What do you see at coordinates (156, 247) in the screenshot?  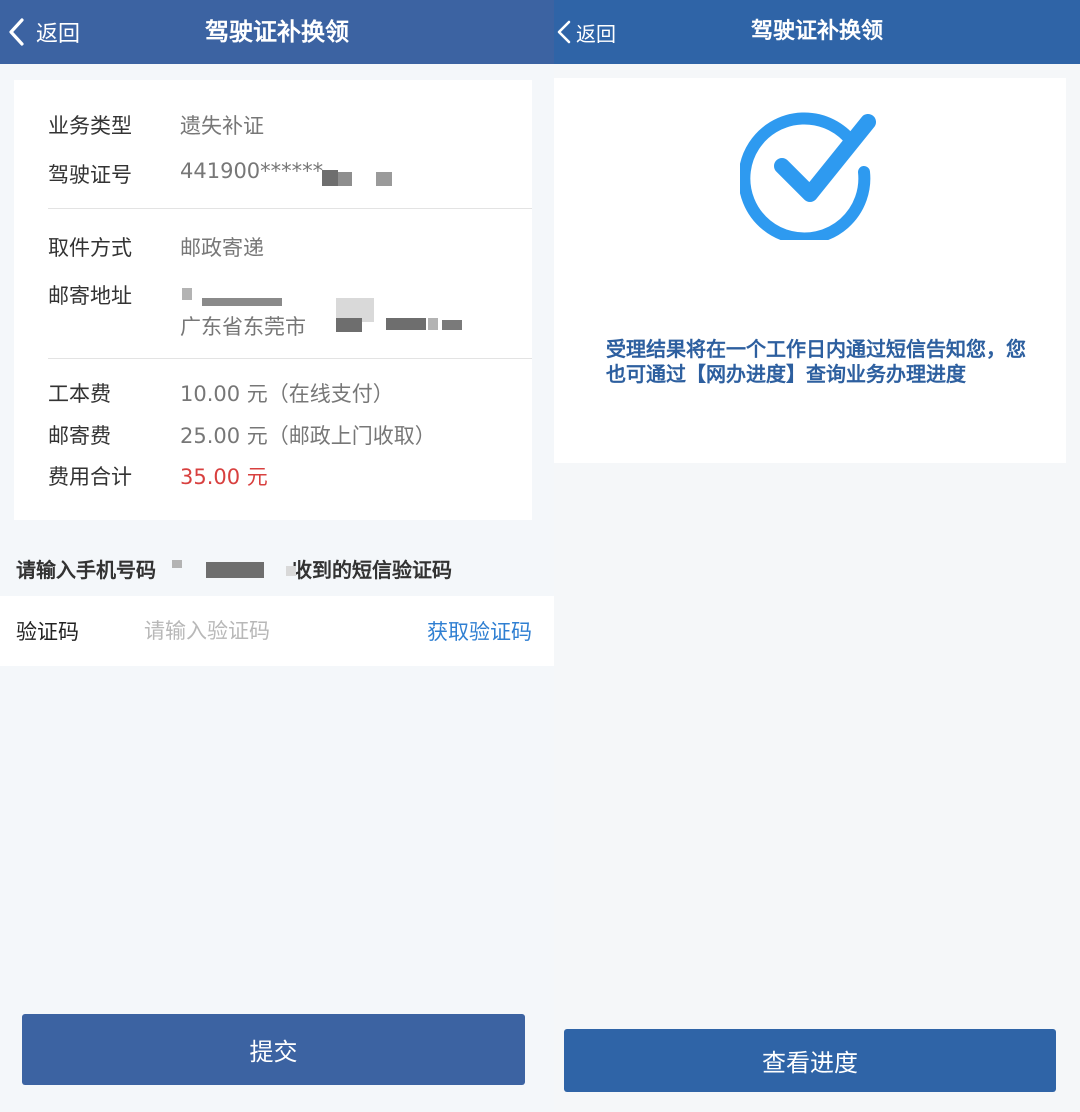 I see `pickup-method-row: 取件方式 邮政寄递` at bounding box center [156, 247].